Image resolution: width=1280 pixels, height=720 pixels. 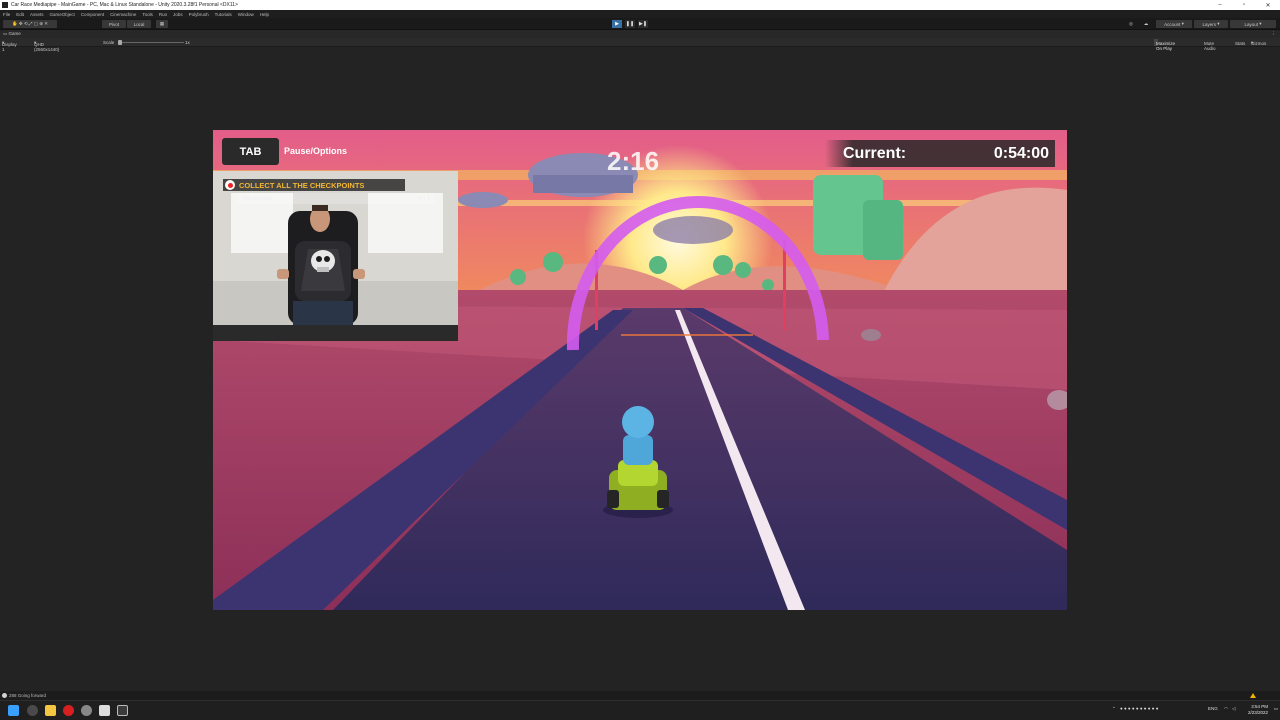 I want to click on system-clock: 3:54 PM 2/23/2022, so click(x=1258, y=710).